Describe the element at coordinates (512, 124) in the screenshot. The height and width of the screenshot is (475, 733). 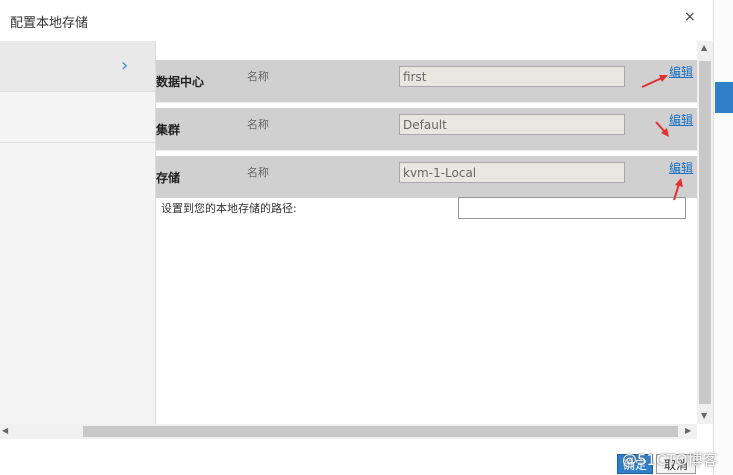
I see `cluster-name-field: Default` at that location.